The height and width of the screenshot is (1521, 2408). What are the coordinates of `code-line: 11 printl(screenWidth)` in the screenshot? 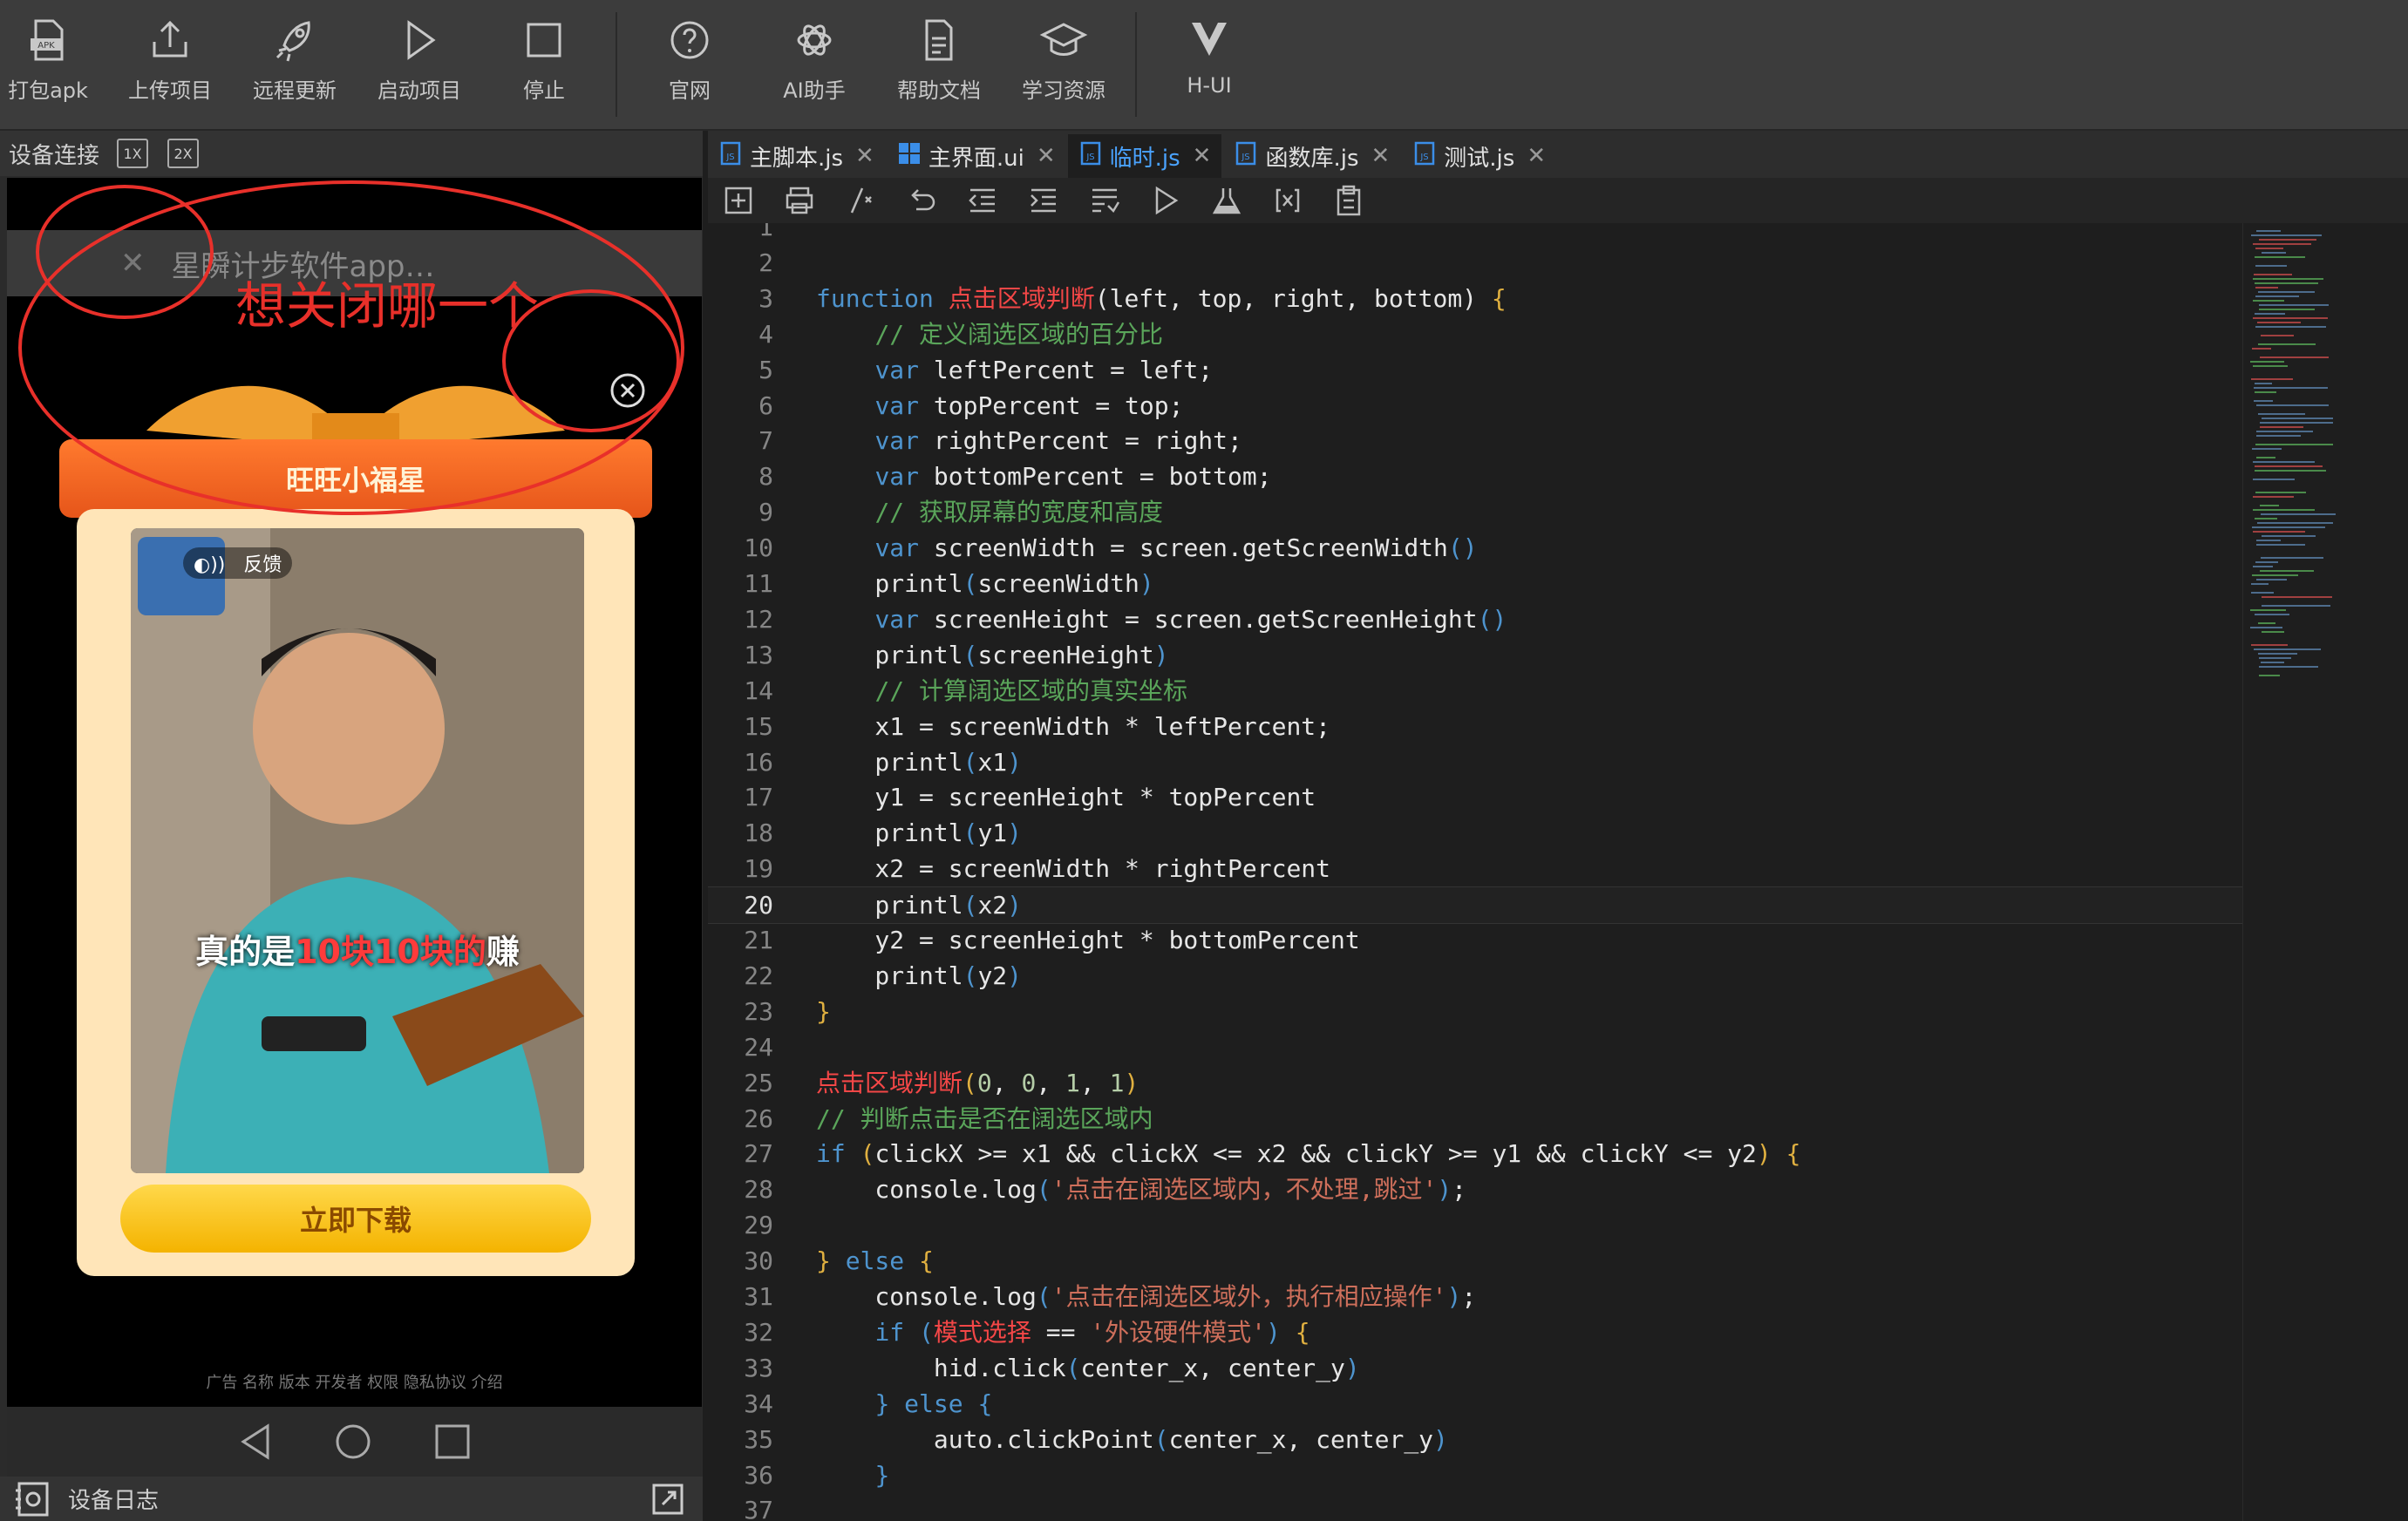 It's located at (1475, 583).